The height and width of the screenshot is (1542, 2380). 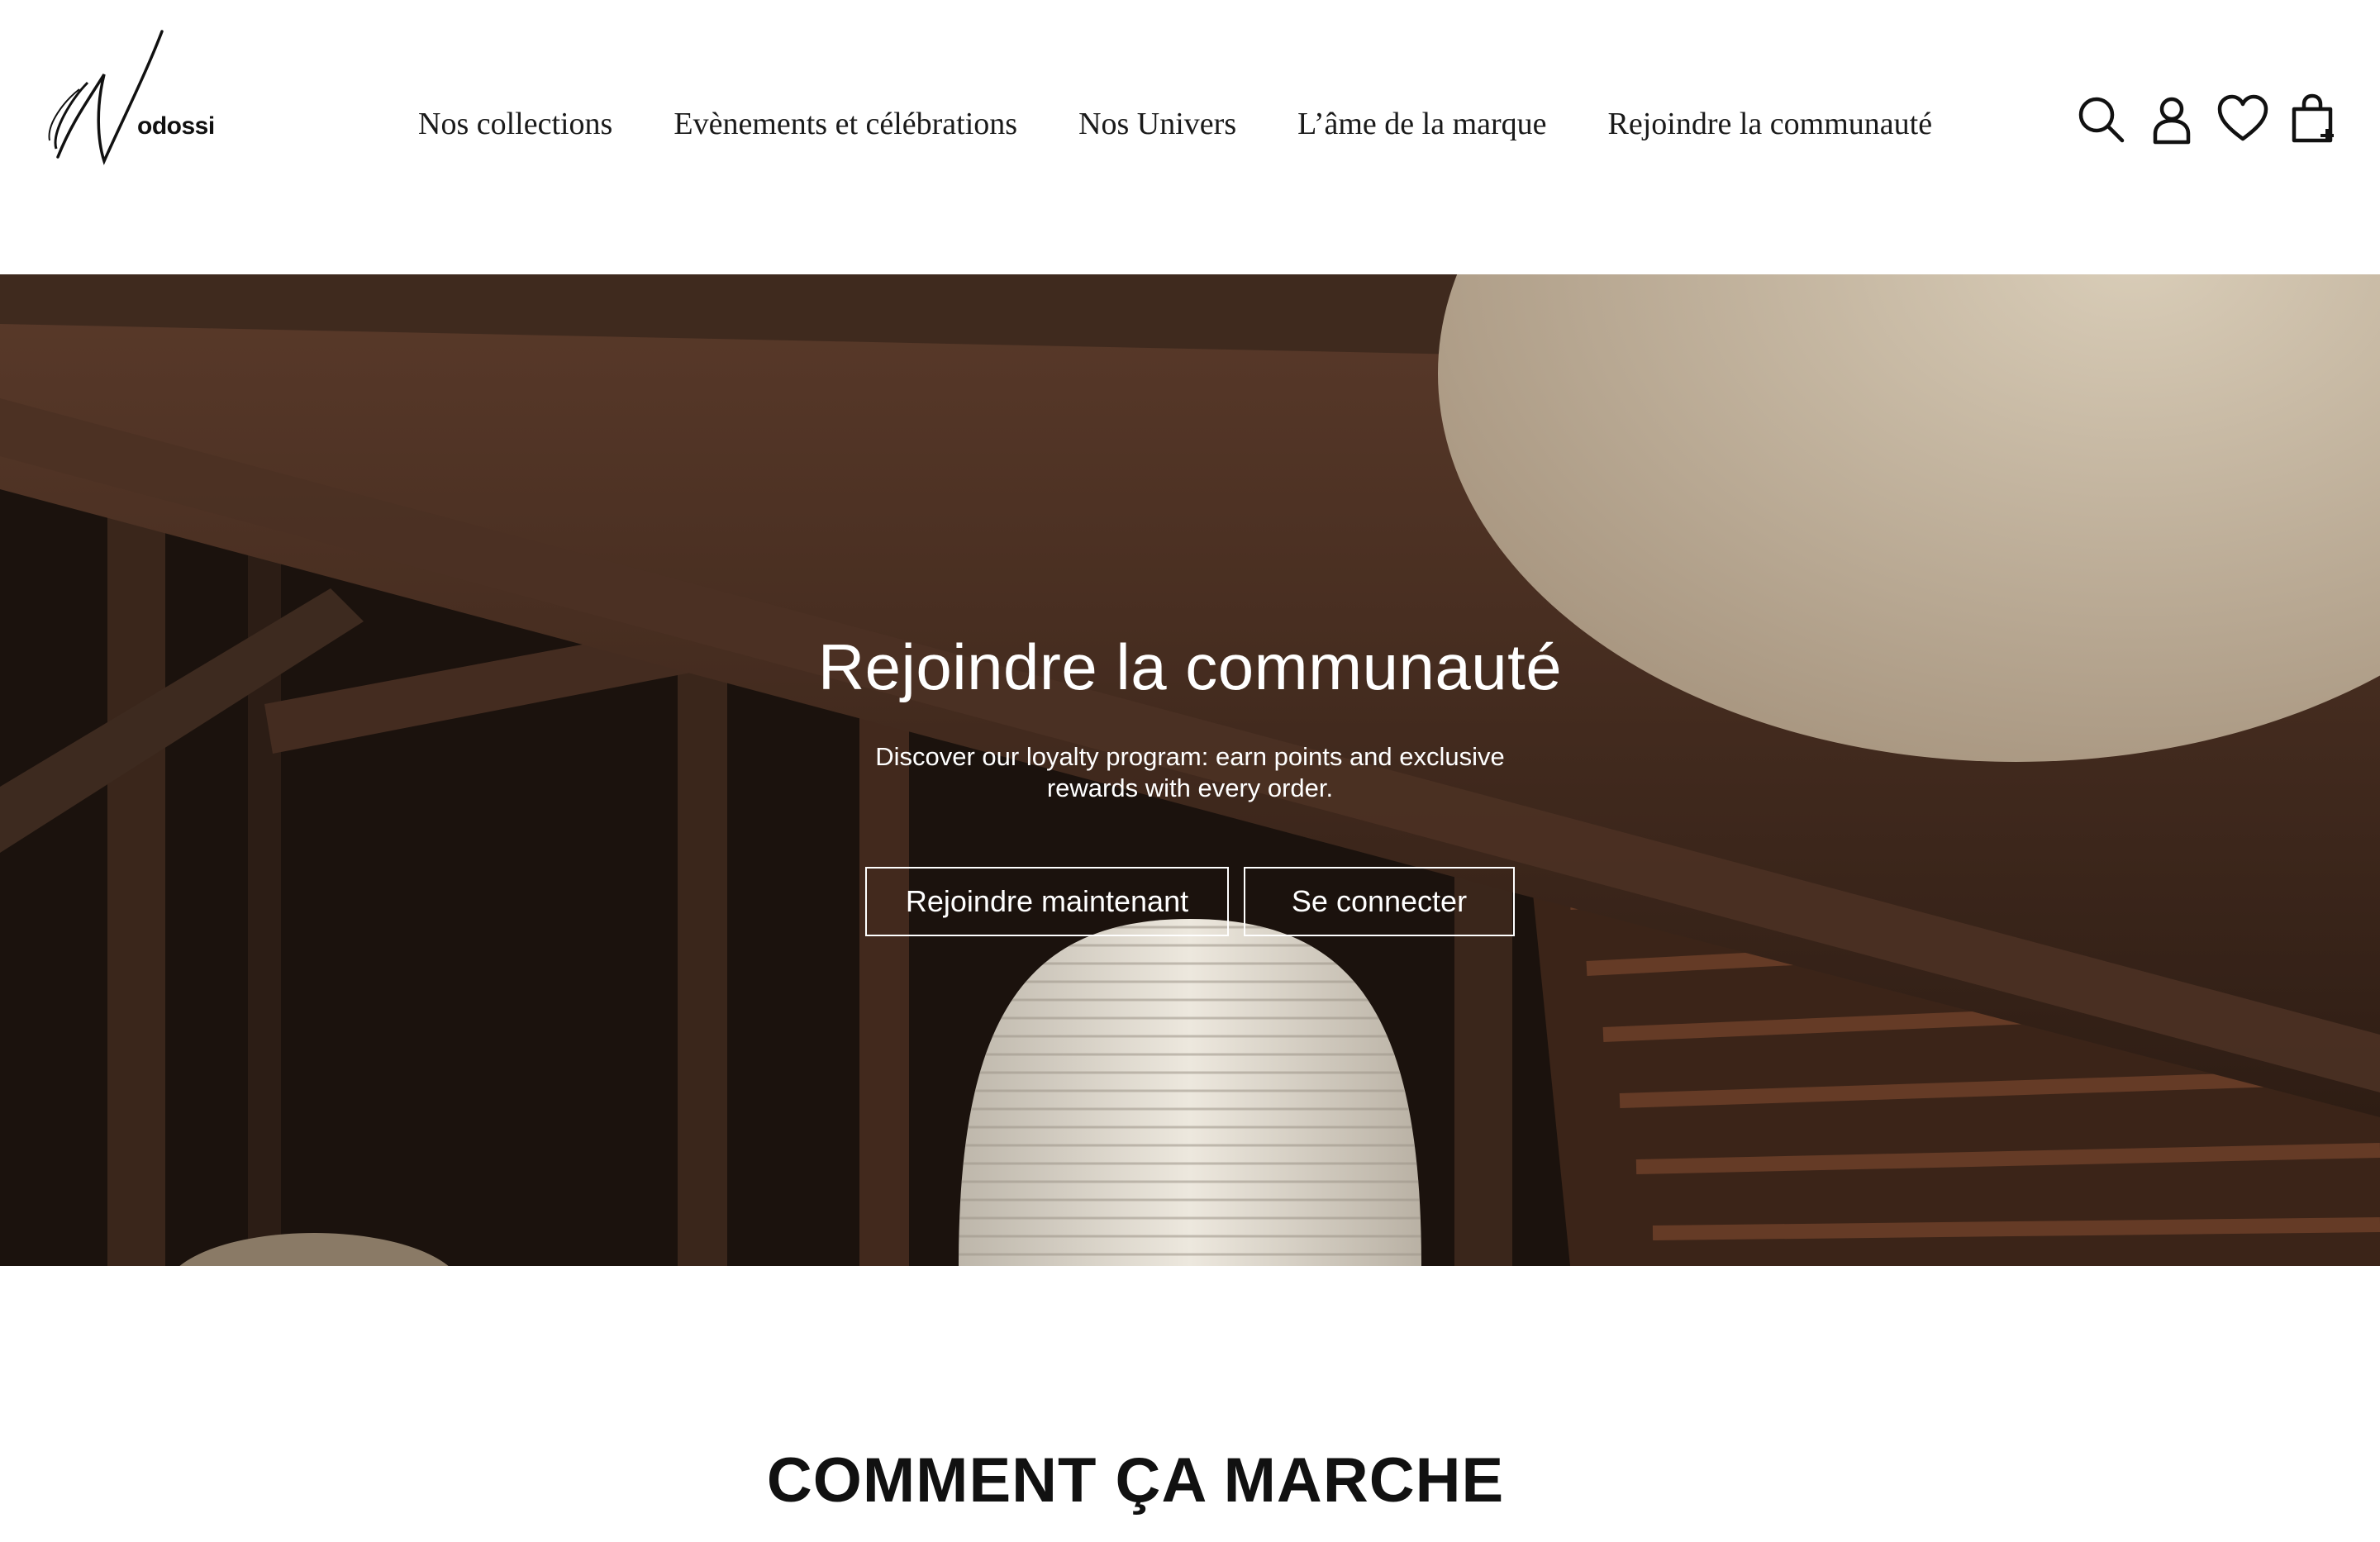 I want to click on login-button: Se connecter, so click(x=1379, y=901).